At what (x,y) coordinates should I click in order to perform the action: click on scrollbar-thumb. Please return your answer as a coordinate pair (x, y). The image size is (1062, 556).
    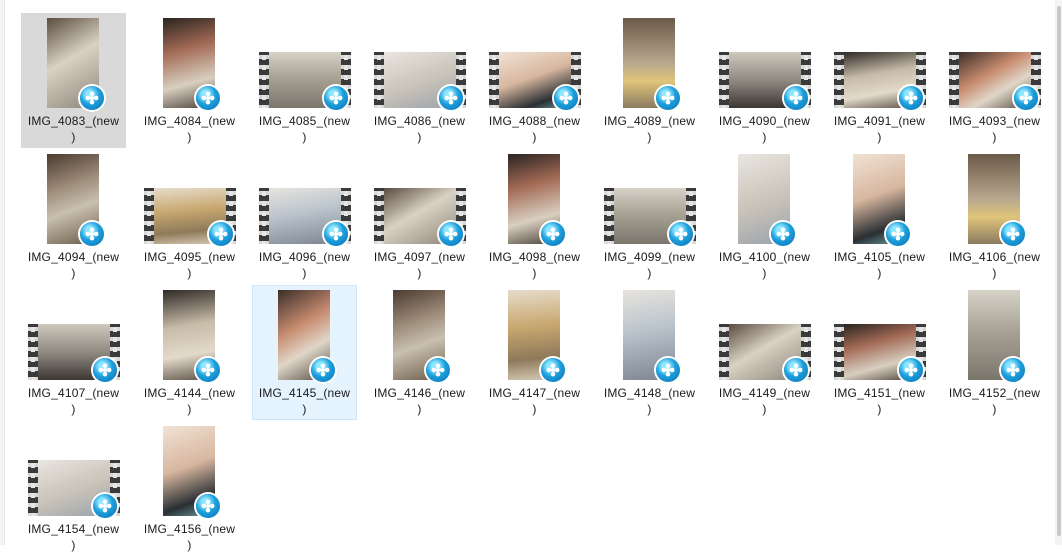
    Looking at the image, I should click on (1059, 271).